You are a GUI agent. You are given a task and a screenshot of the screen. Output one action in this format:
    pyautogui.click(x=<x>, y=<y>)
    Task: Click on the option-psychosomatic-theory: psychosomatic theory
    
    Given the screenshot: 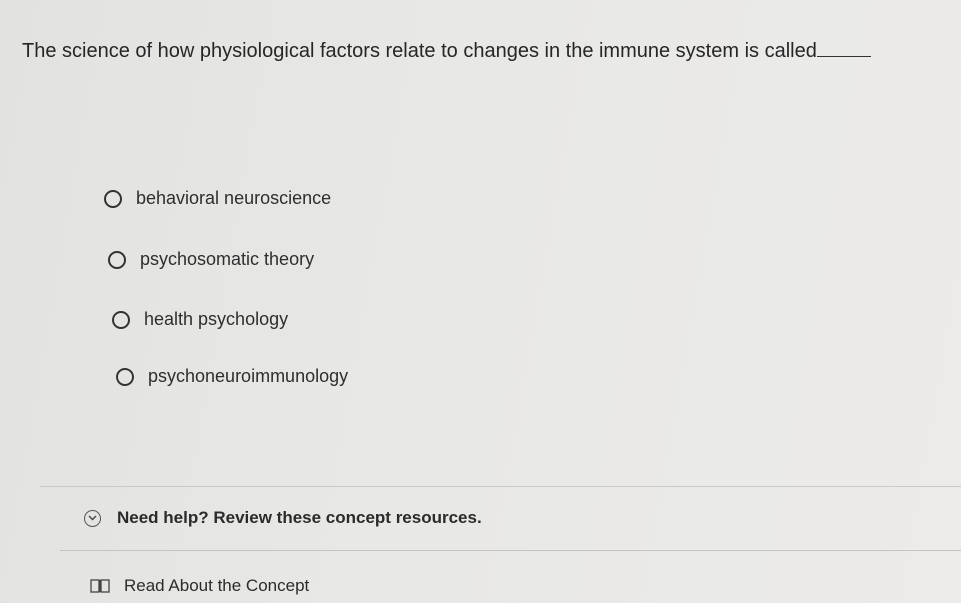 What is the action you would take?
    pyautogui.click(x=211, y=259)
    